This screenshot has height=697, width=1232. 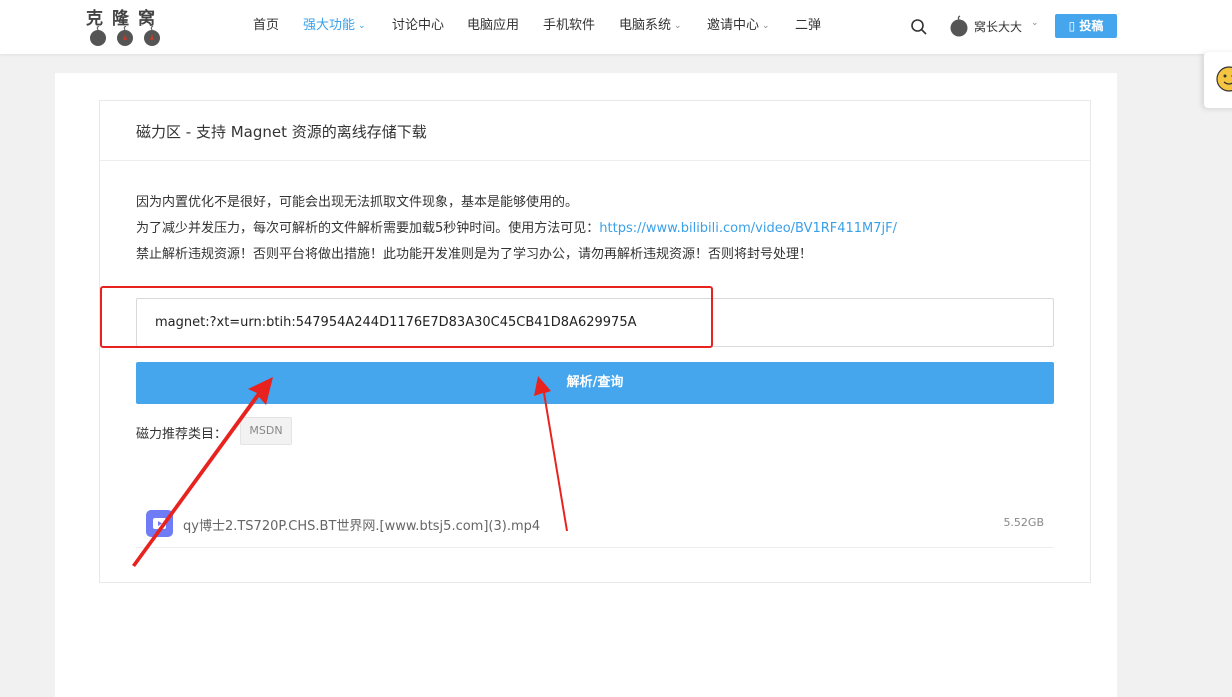 I want to click on notice-line-1: 因为内置优化不是很好，可能会出现无法抓取文件现象，基本是能够使用的。, so click(x=357, y=202).